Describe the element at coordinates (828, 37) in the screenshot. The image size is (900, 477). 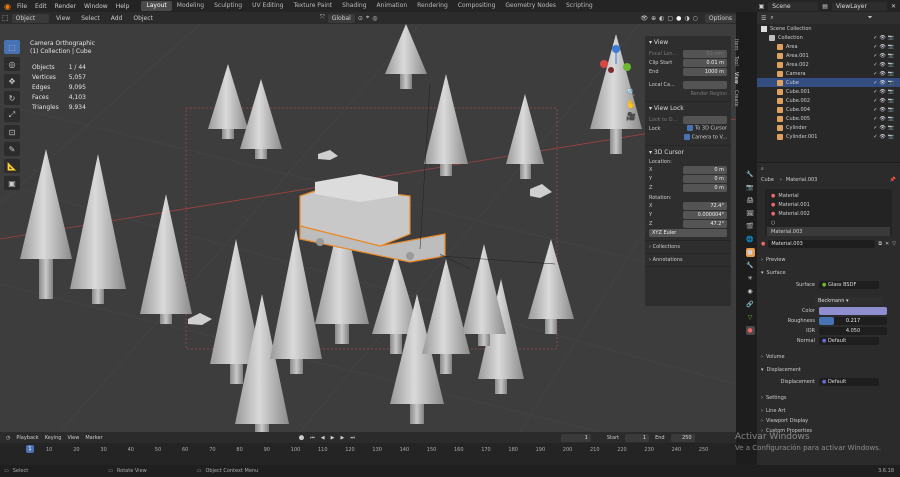
I see `outliner-item: Collection ✓👁📷` at that location.